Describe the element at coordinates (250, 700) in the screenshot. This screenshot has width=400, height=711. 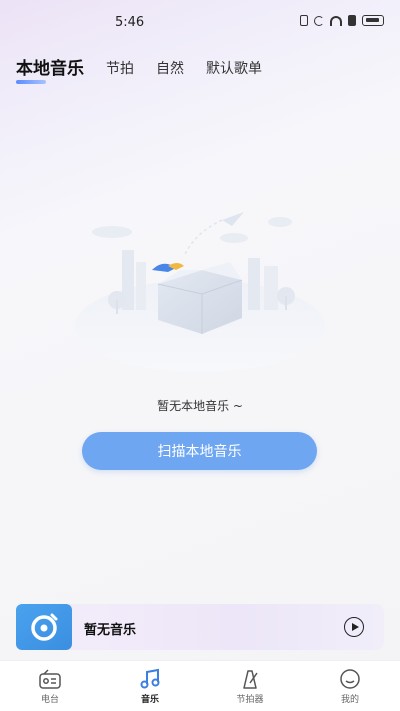
I see `nav-label-metronome: 节拍器` at that location.